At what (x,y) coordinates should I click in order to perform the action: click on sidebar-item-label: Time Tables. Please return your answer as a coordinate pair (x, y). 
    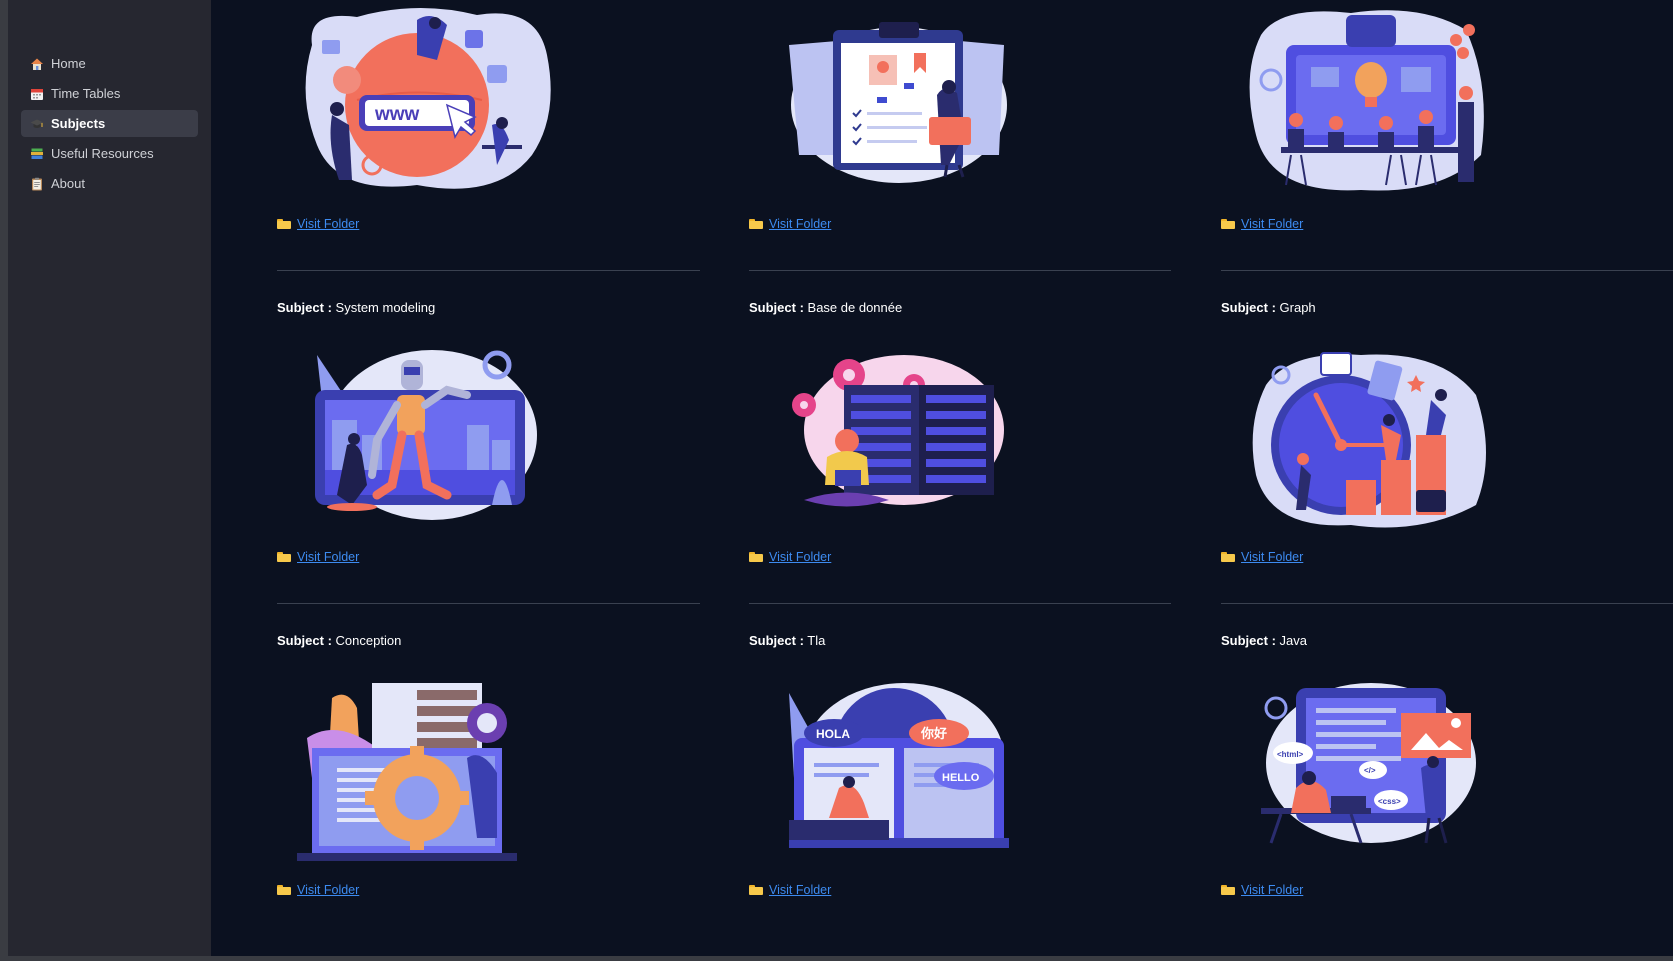
    Looking at the image, I should click on (86, 93).